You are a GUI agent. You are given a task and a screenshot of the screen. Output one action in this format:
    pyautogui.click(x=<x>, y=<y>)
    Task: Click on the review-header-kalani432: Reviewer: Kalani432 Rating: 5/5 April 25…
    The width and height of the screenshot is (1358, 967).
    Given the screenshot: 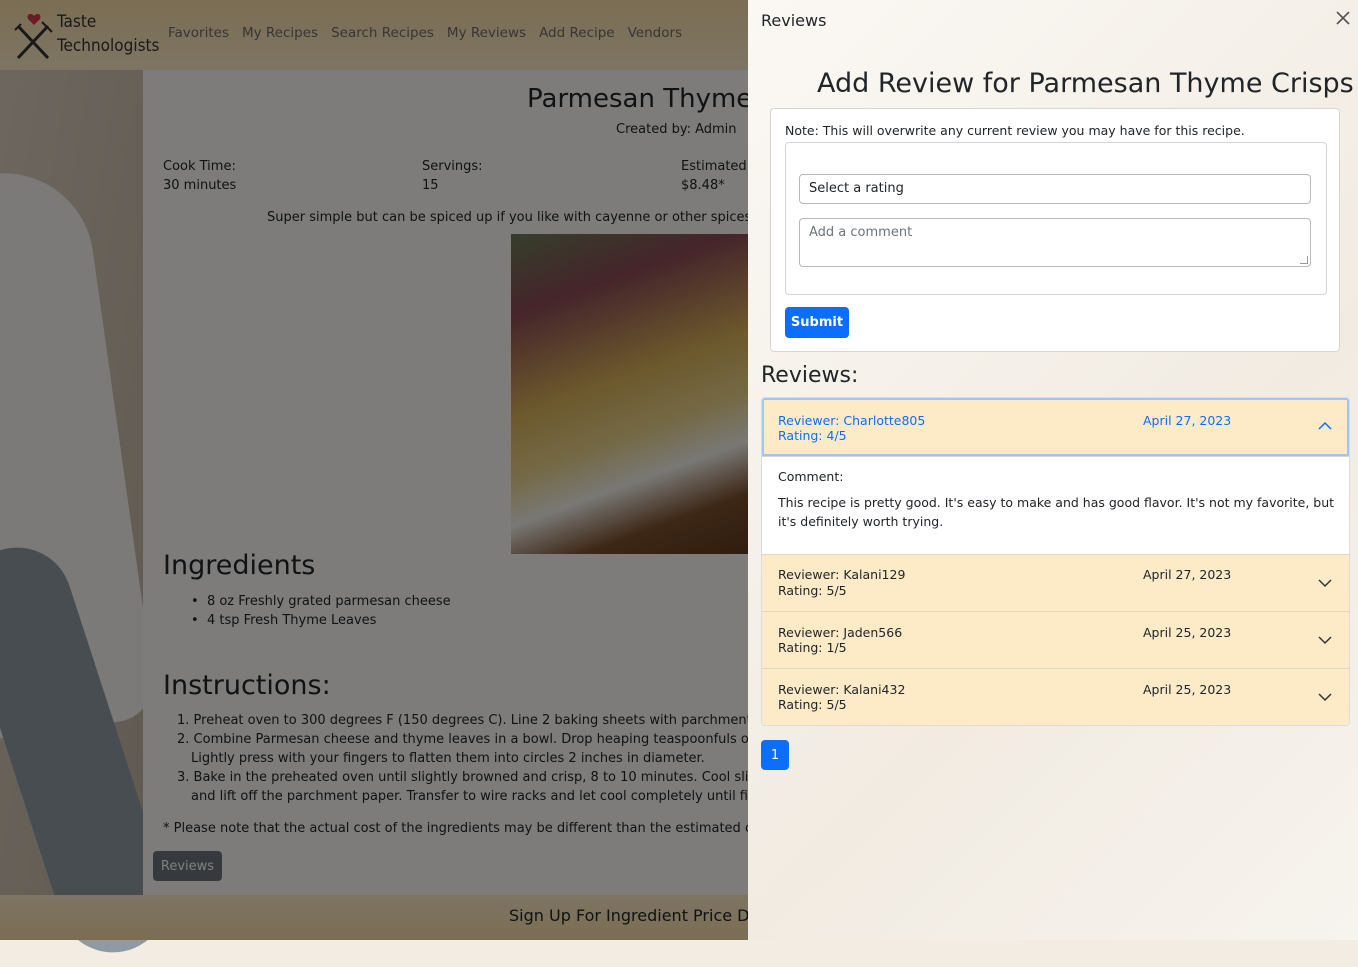 What is the action you would take?
    pyautogui.click(x=1055, y=697)
    